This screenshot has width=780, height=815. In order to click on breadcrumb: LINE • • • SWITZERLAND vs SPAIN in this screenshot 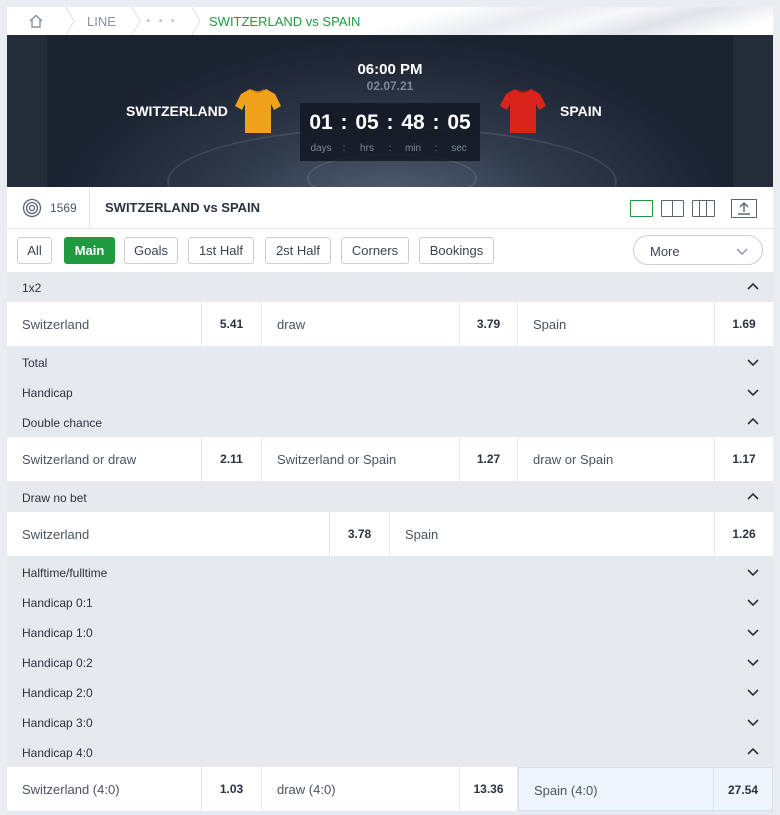, I will do `click(390, 21)`.